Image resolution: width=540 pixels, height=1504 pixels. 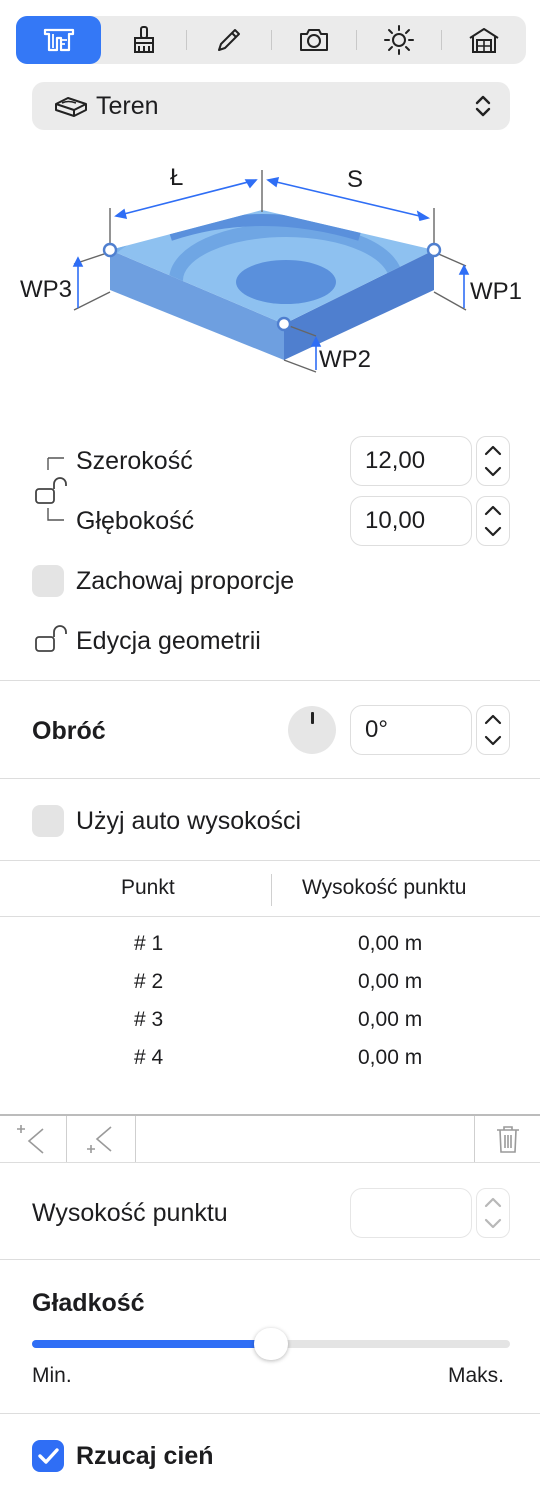 I want to click on rotate-label: Obróć, so click(x=69, y=731).